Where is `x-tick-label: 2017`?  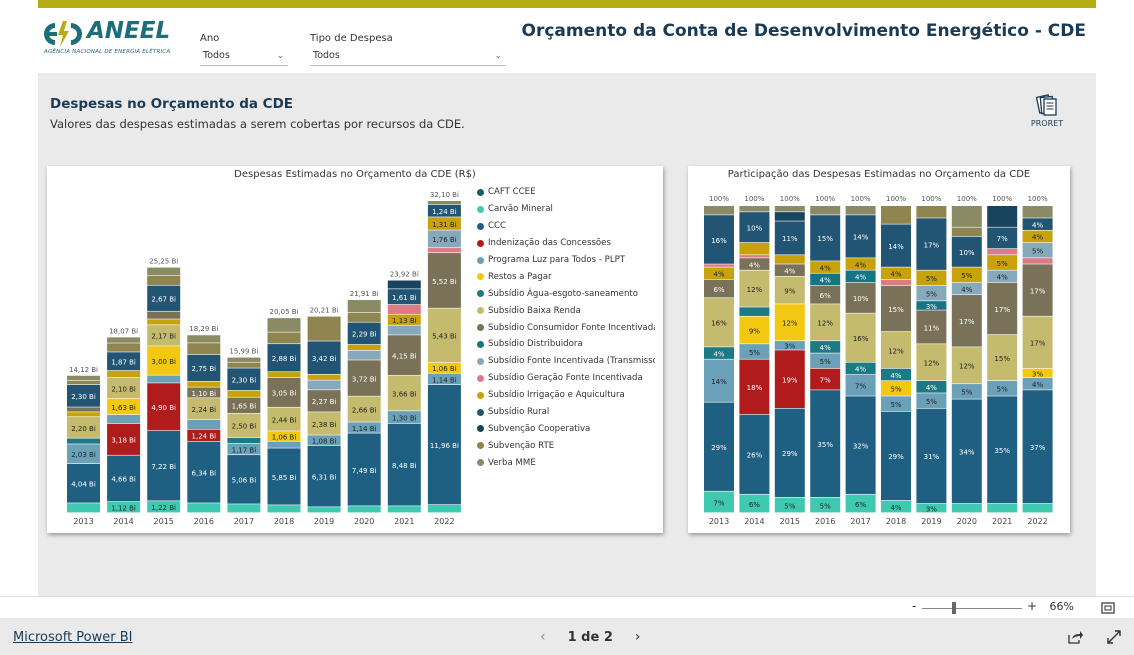
x-tick-label: 2017 is located at coordinates (244, 521).